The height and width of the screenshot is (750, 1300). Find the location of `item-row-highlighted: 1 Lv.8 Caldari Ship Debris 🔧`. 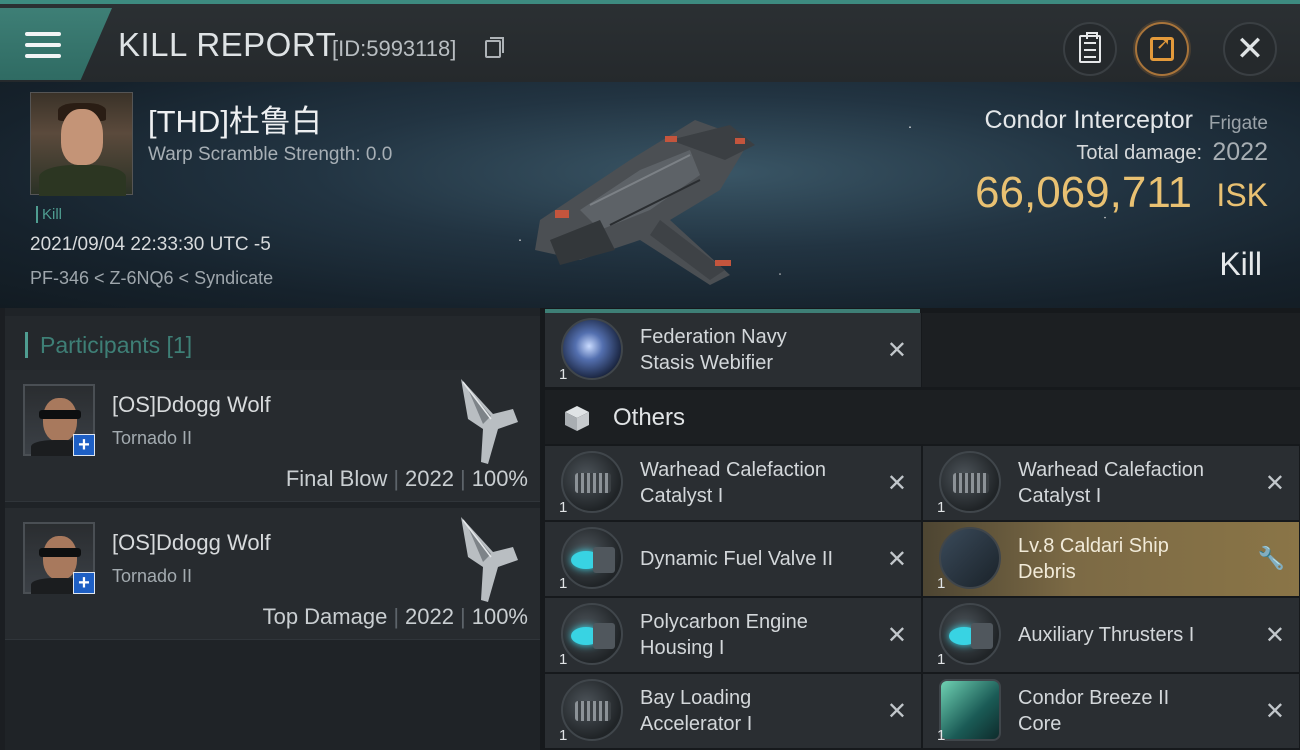

item-row-highlighted: 1 Lv.8 Caldari Ship Debris 🔧 is located at coordinates (1111, 559).